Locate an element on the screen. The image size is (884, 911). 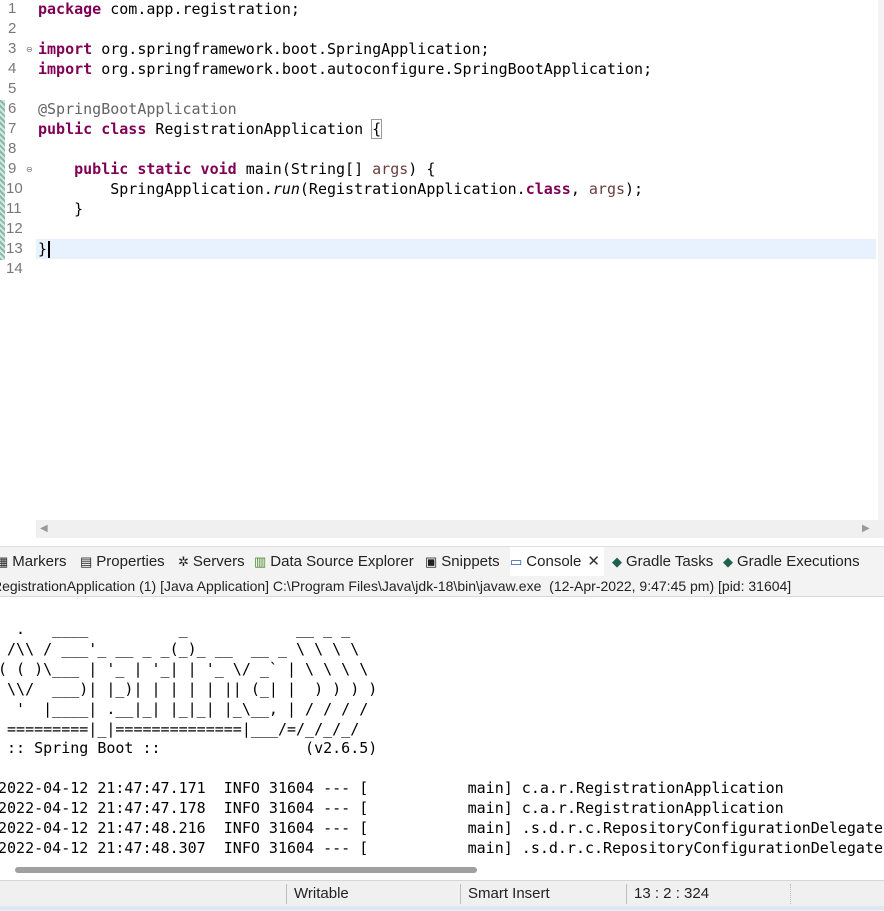
close-icon: ✕ is located at coordinates (593, 561).